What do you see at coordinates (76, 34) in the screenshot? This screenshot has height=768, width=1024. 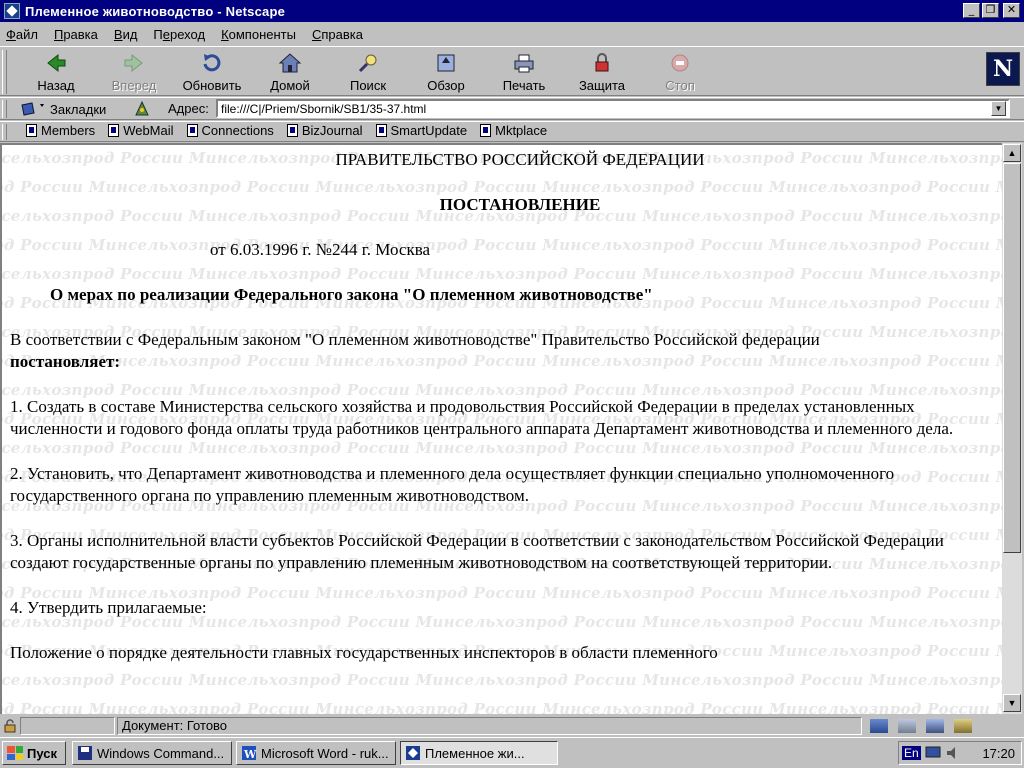 I see `menu-edit: Правка` at bounding box center [76, 34].